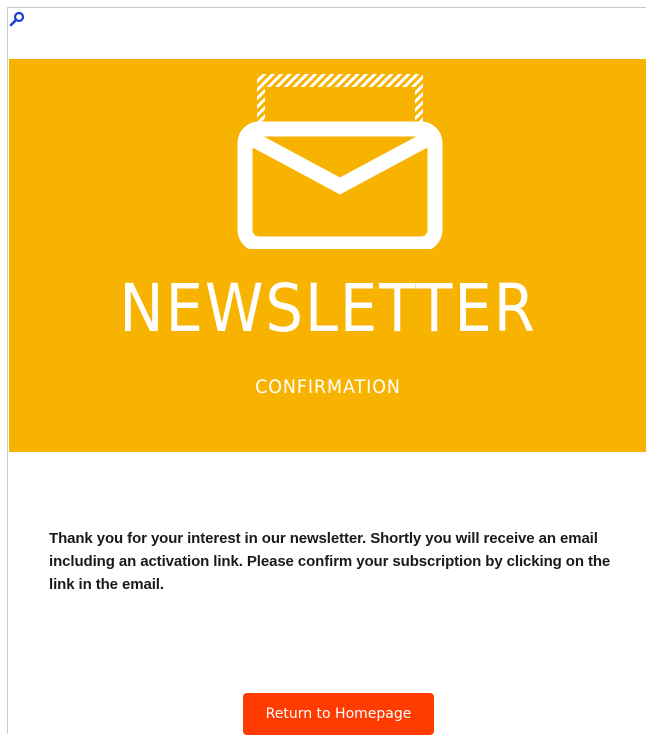  I want to click on envelope-icon, so click(340, 162).